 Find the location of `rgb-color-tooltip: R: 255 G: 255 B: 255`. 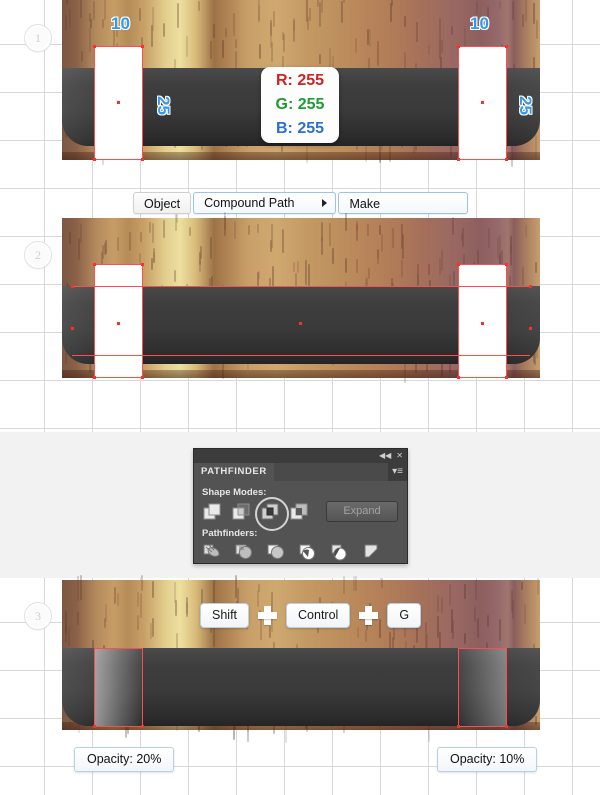

rgb-color-tooltip: R: 255 G: 255 B: 255 is located at coordinates (300, 105).